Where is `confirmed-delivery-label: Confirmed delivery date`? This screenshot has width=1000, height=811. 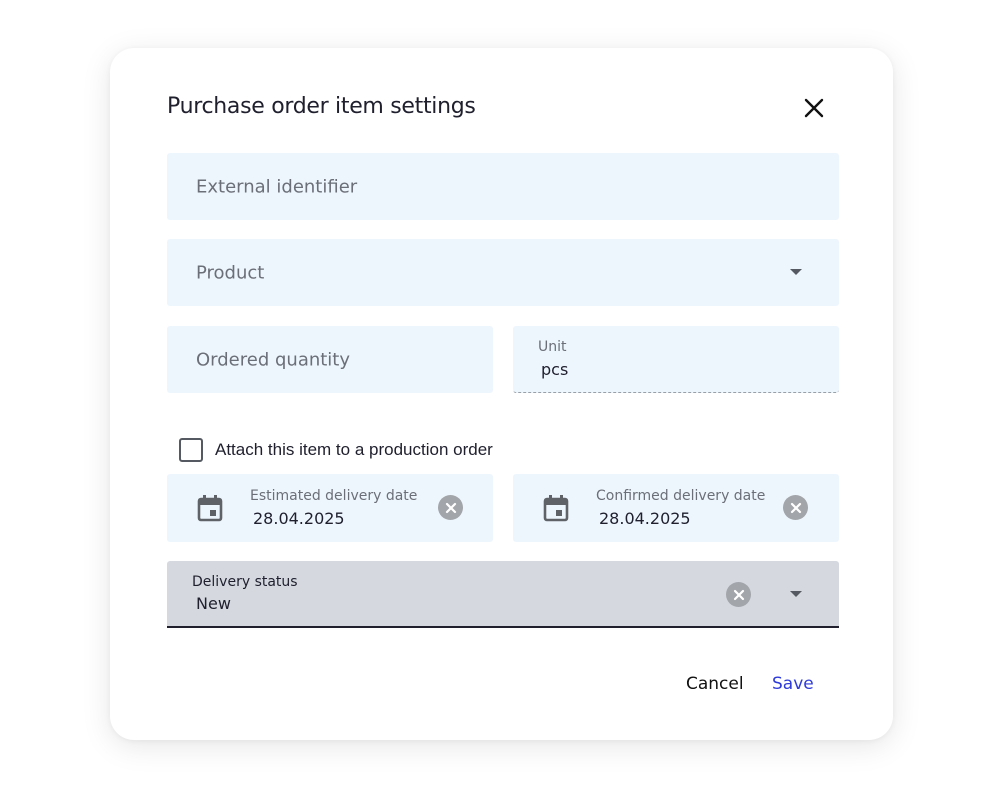 confirmed-delivery-label: Confirmed delivery date is located at coordinates (681, 496).